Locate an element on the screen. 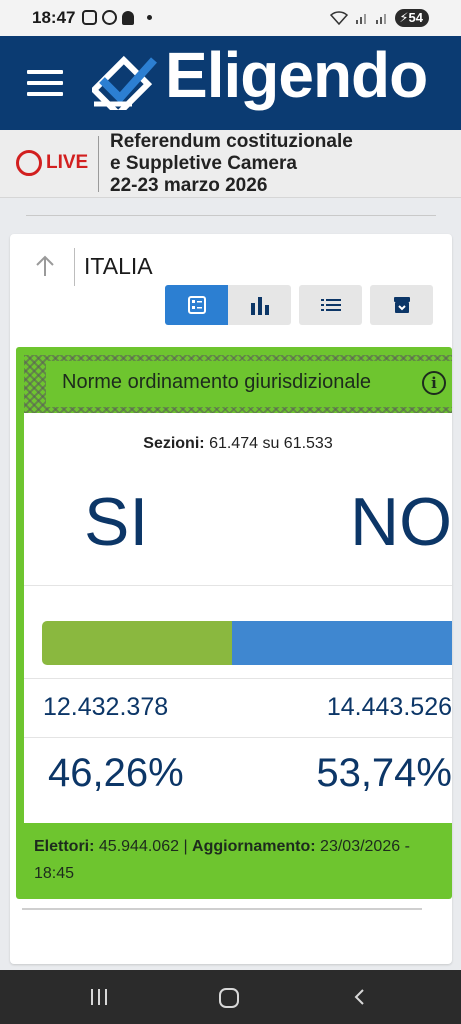  facebook-icon is located at coordinates (109, 17).